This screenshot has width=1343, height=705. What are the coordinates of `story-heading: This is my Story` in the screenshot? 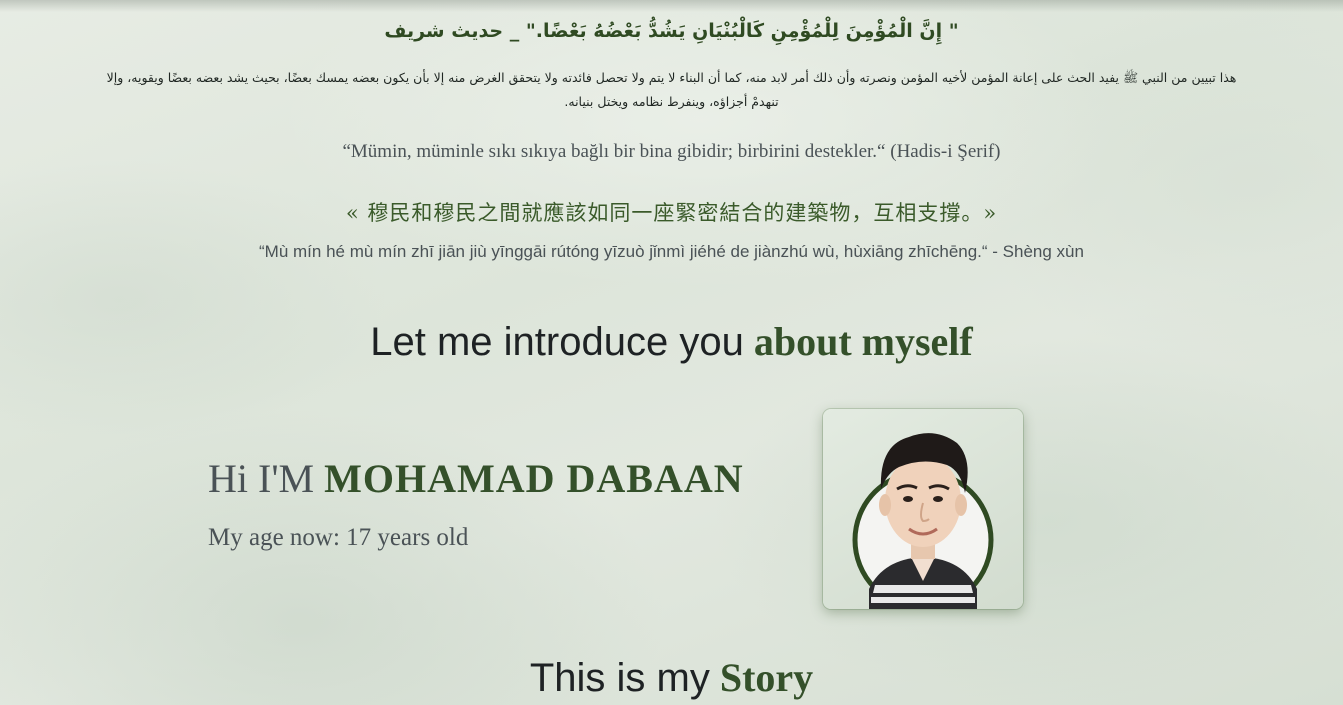 It's located at (671, 677).